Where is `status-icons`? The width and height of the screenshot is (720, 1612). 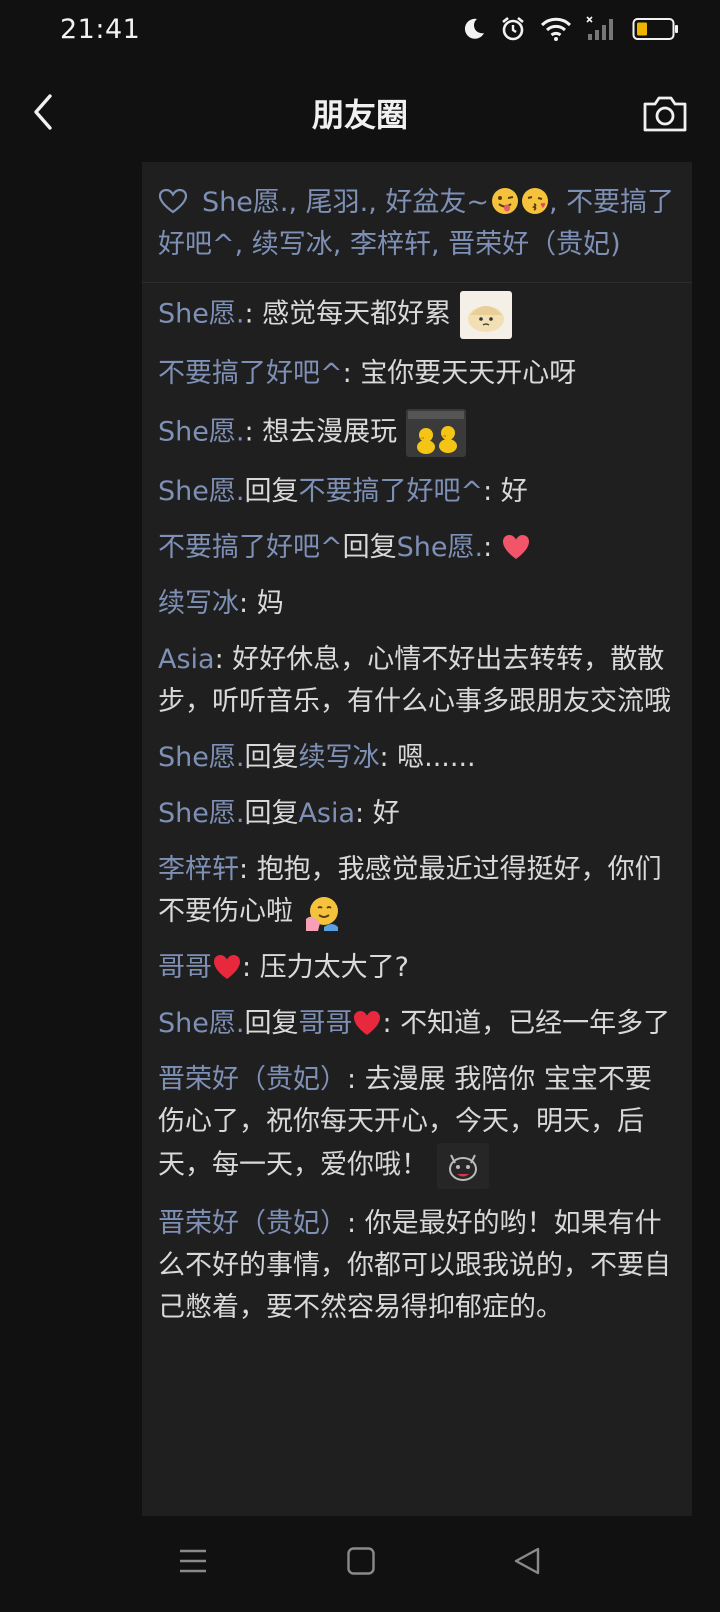 status-icons is located at coordinates (571, 29).